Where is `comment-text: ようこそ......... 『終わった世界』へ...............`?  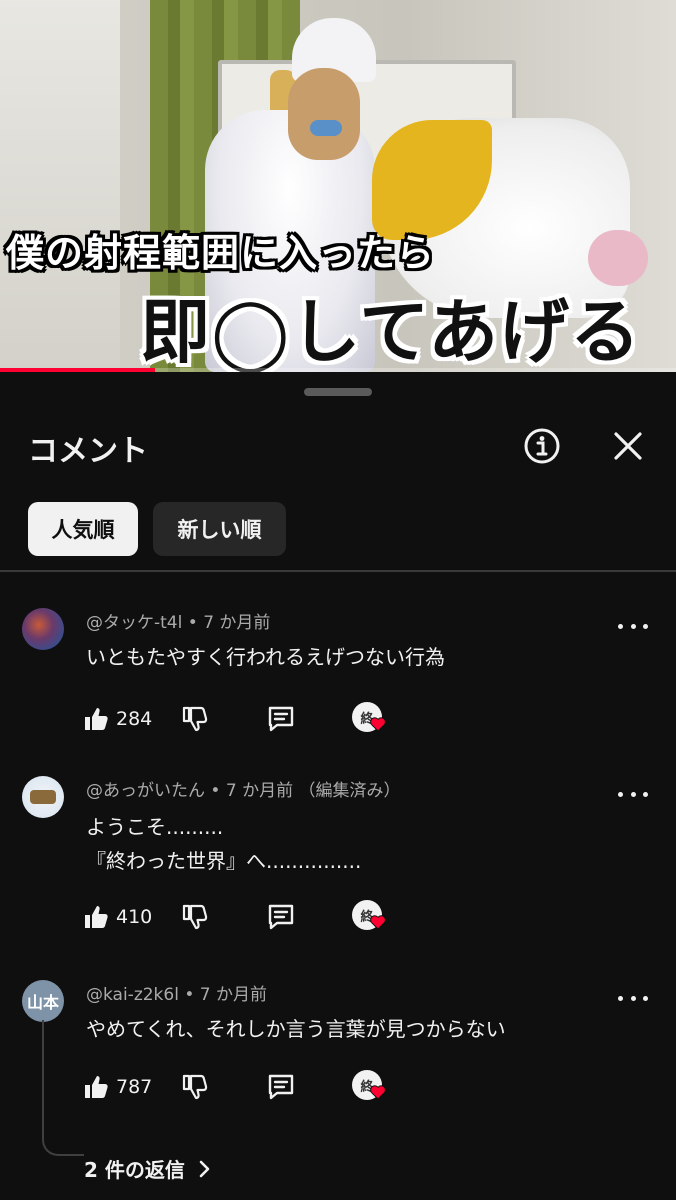 comment-text: ようこそ......... 『終わった世界』へ............... is located at coordinates (224, 844).